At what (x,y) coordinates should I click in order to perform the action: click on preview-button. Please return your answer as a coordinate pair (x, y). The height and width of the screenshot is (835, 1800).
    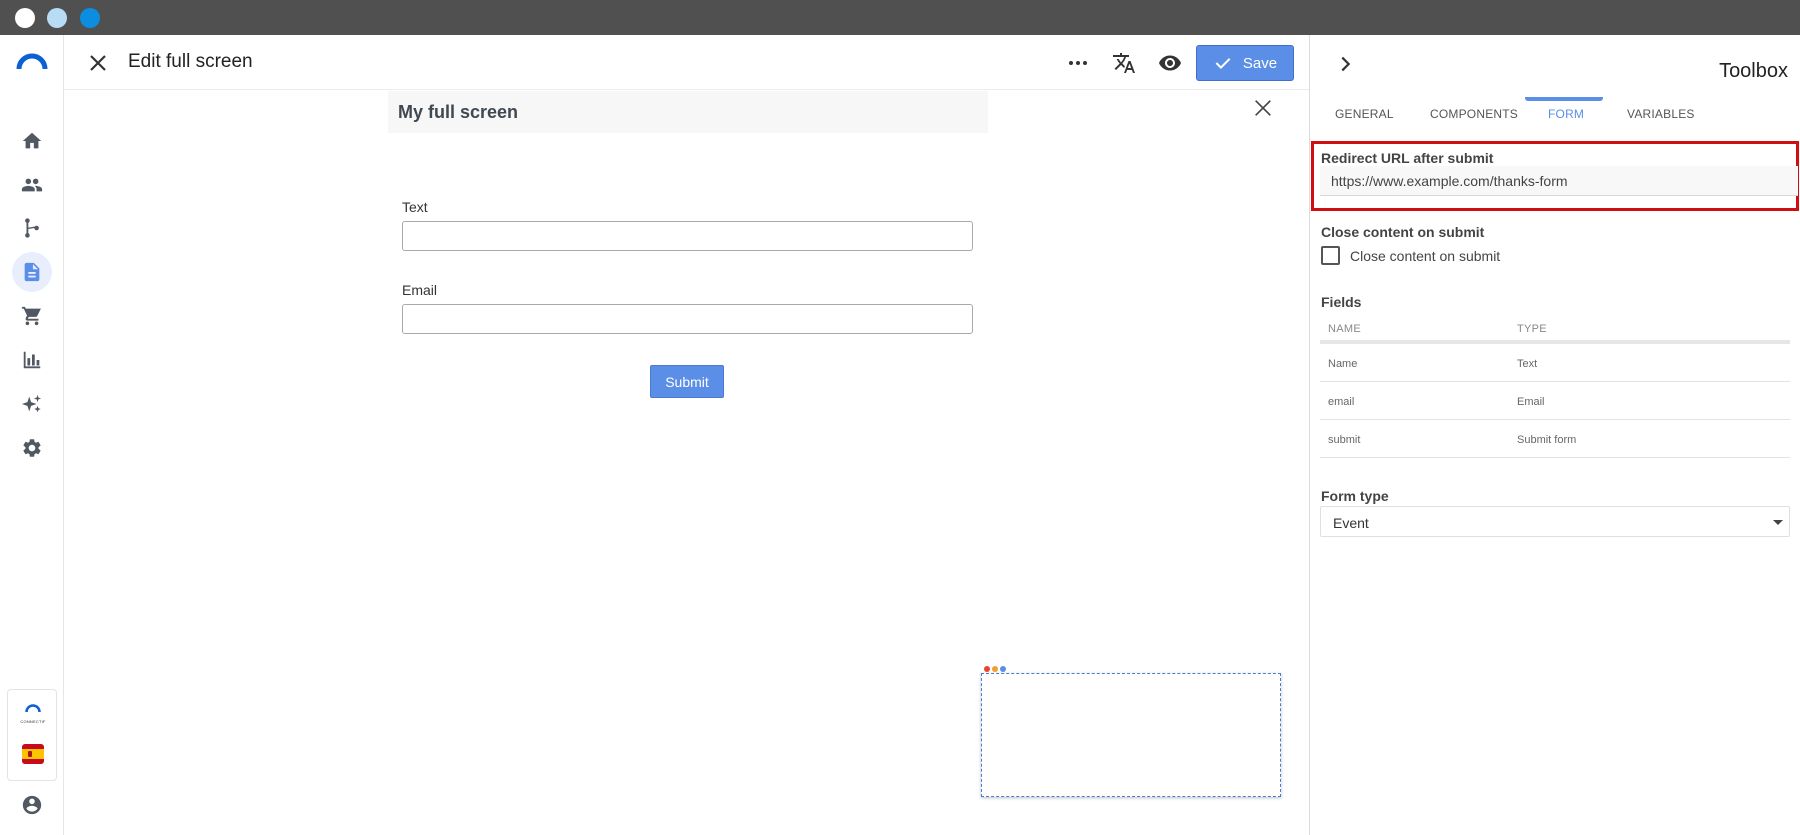
    Looking at the image, I should click on (1170, 63).